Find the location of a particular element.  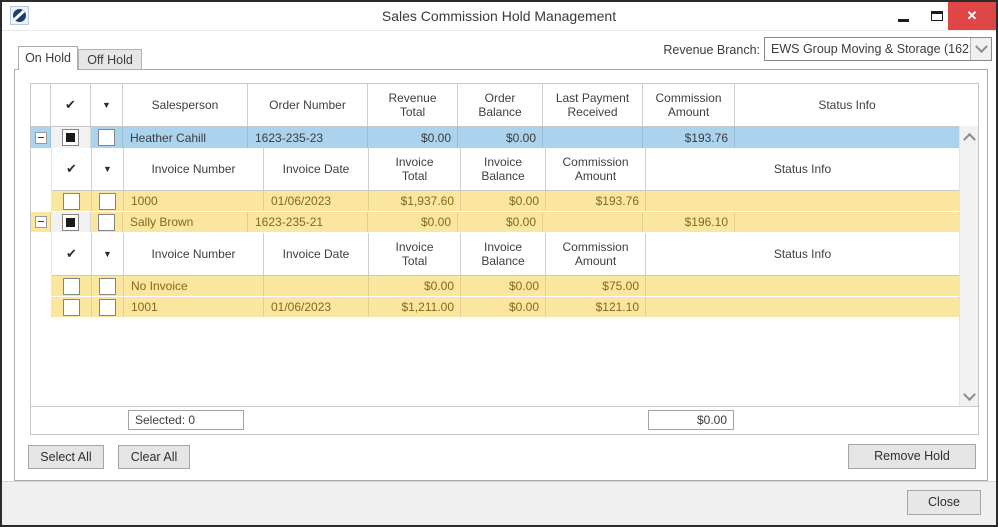

vertical-scrollbar is located at coordinates (968, 267).